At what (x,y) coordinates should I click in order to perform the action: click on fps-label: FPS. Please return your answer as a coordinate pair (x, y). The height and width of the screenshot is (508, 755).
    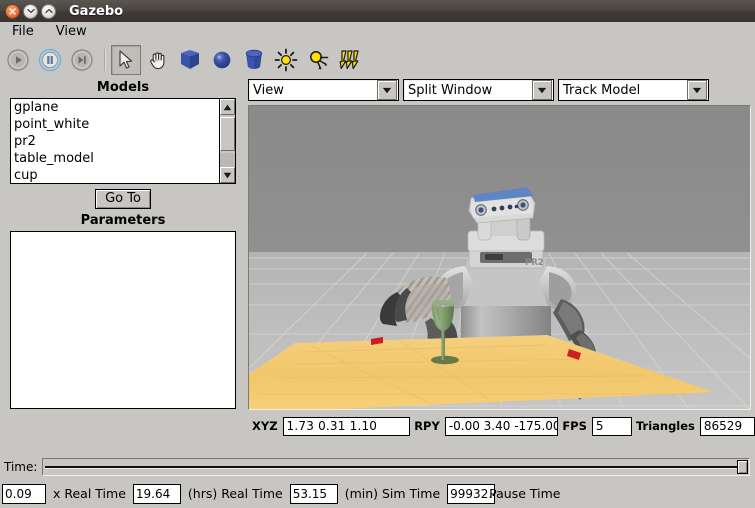
    Looking at the image, I should click on (574, 426).